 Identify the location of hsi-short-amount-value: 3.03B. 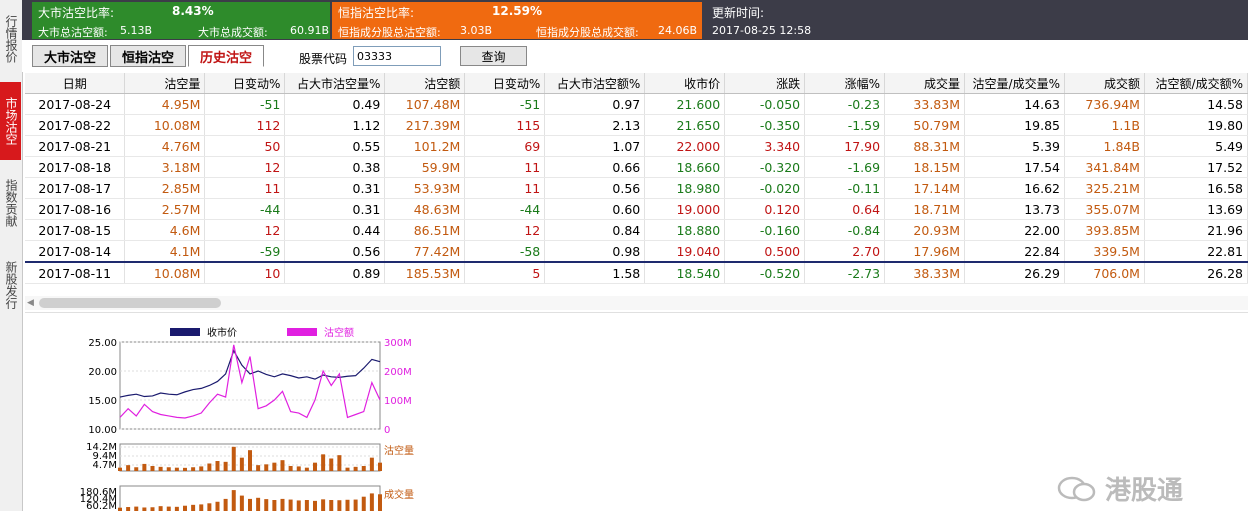
(476, 30).